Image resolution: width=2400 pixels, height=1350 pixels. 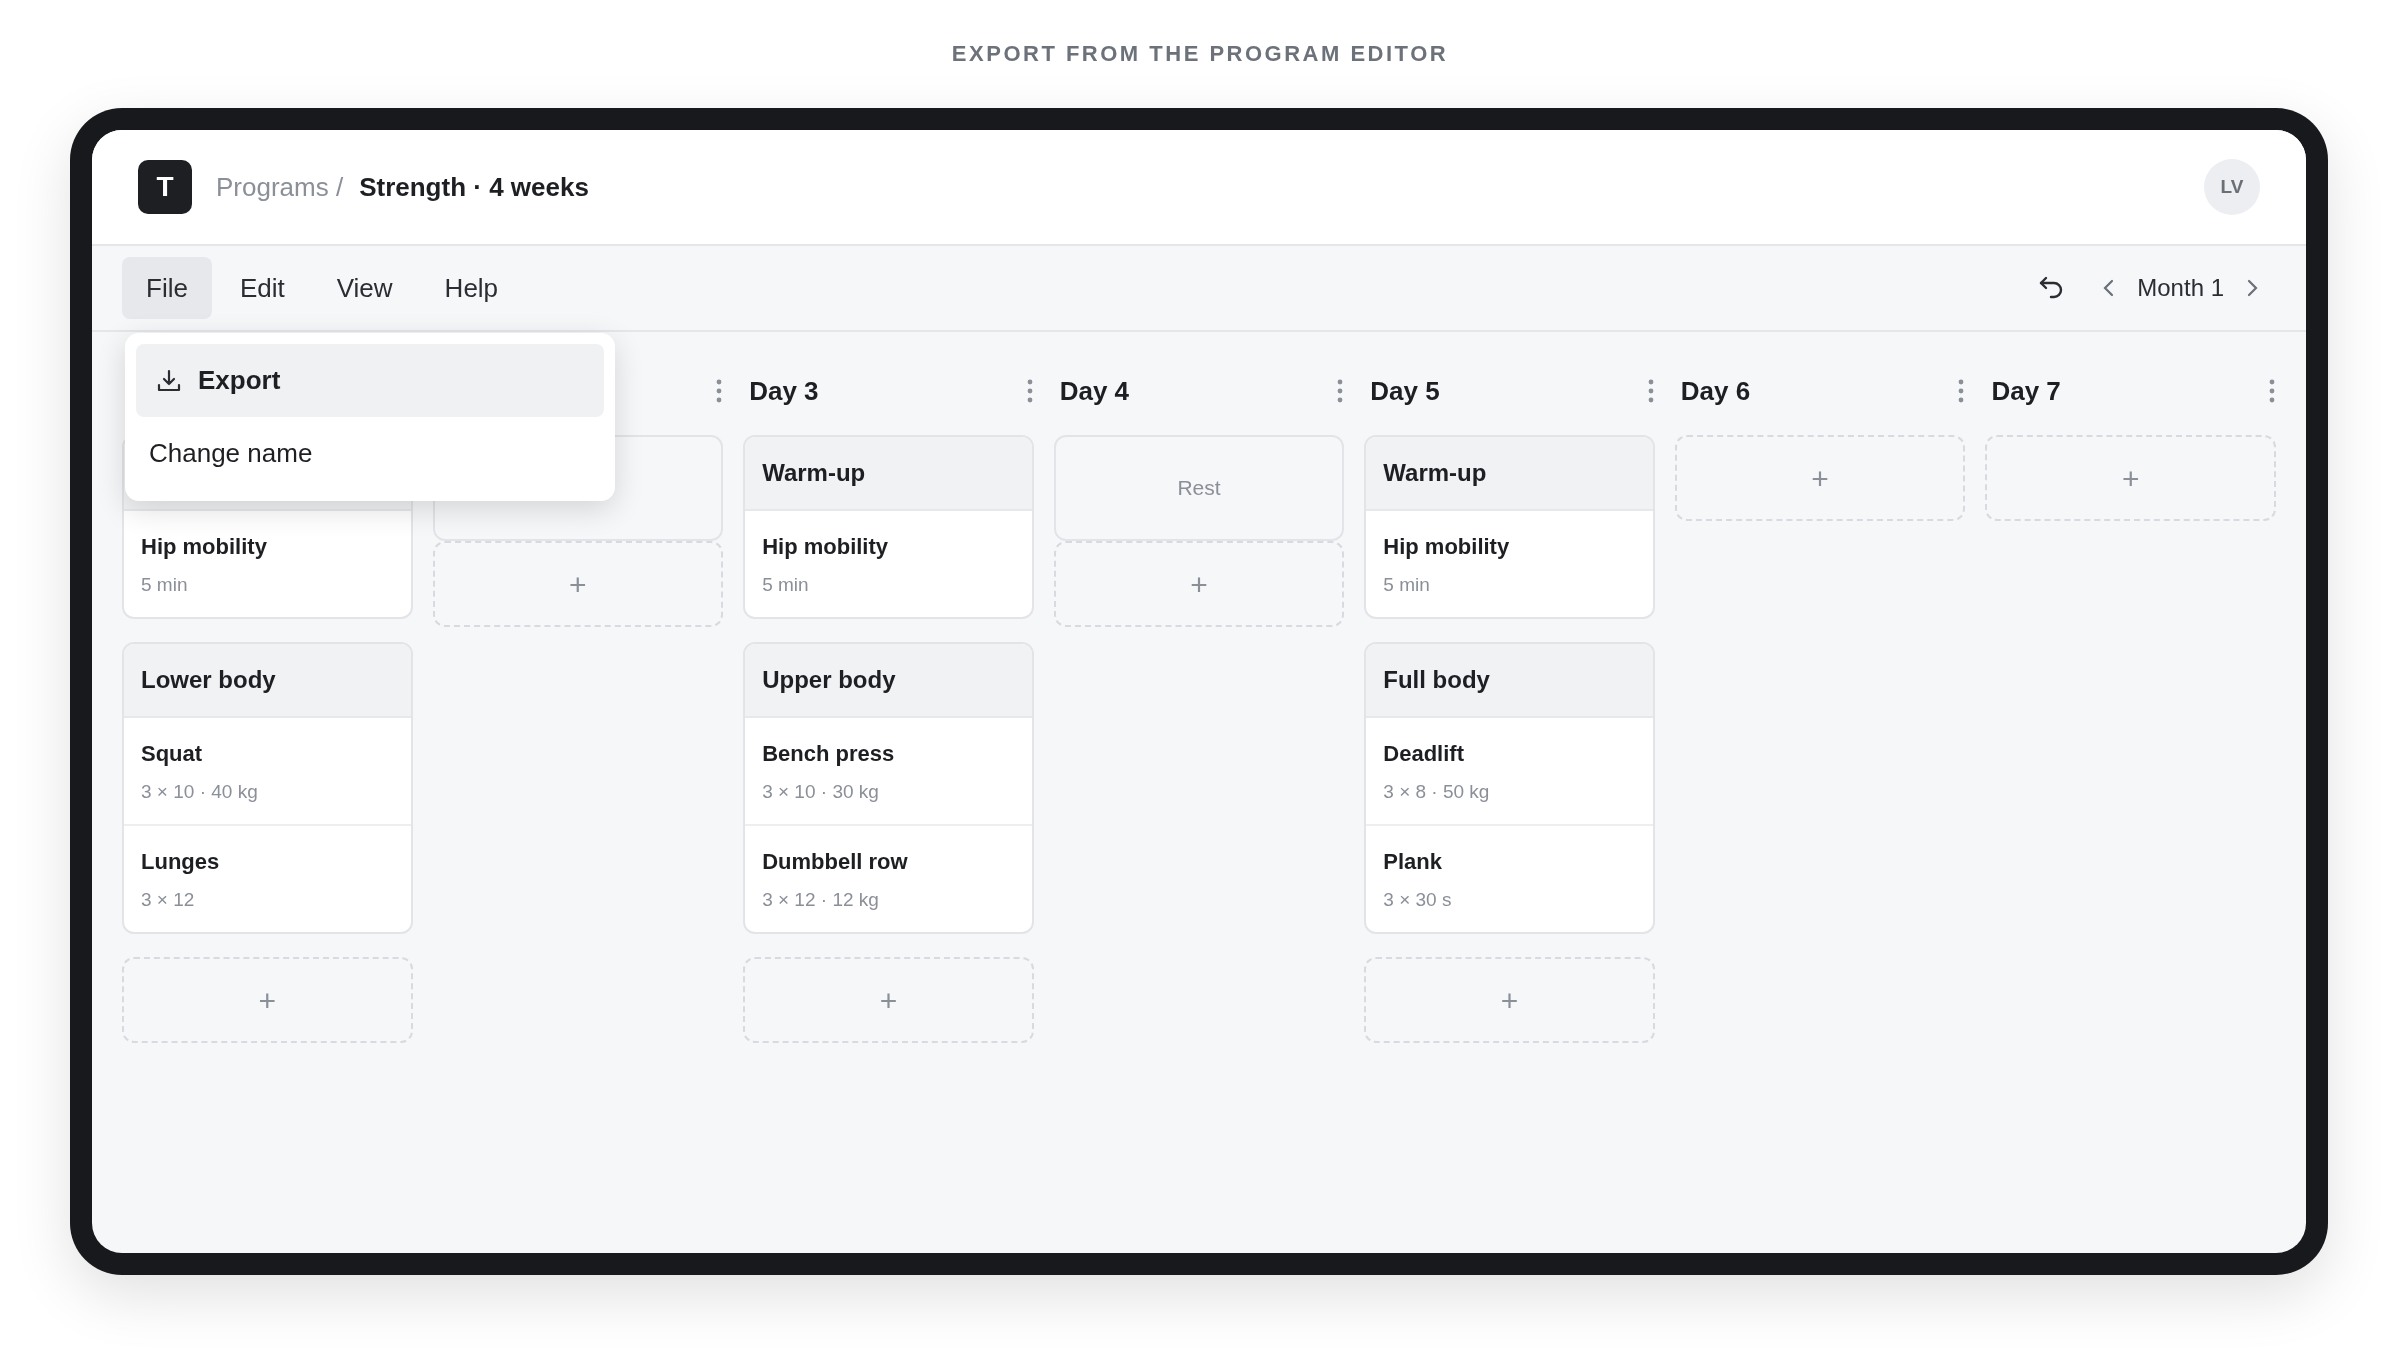 I want to click on exercise-detail: 3 × 10 · 30 kg, so click(x=821, y=792).